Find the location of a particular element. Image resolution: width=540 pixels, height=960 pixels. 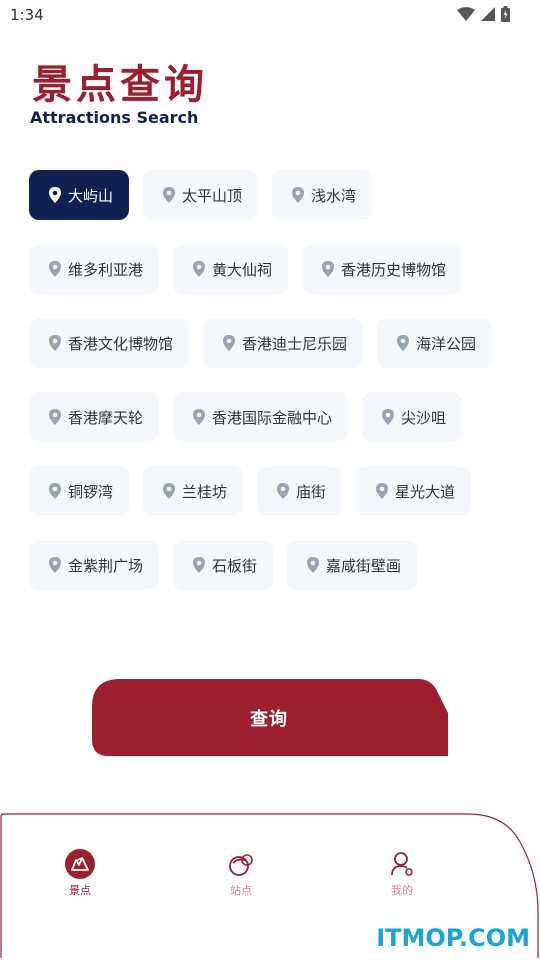

profile-icon is located at coordinates (402, 864).